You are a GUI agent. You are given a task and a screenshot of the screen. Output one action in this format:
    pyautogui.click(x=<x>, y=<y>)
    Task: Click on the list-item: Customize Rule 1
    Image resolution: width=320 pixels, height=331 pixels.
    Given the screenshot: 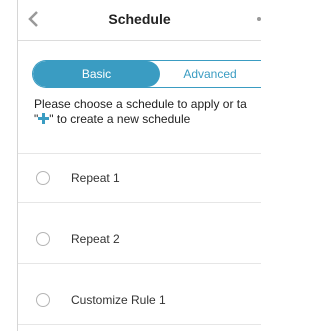 What is the action you would take?
    pyautogui.click(x=139, y=302)
    